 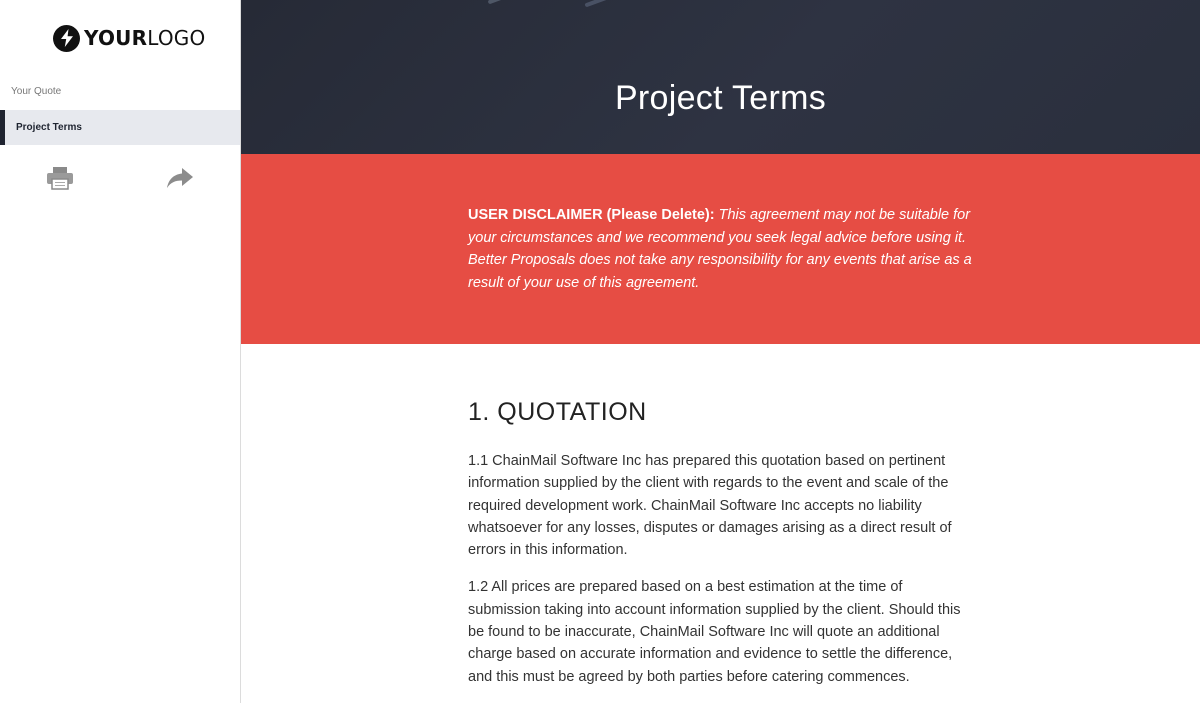 What do you see at coordinates (591, 215) in the screenshot?
I see `disclaimer-lead: USER DISCLAIMER (Please Delete):` at bounding box center [591, 215].